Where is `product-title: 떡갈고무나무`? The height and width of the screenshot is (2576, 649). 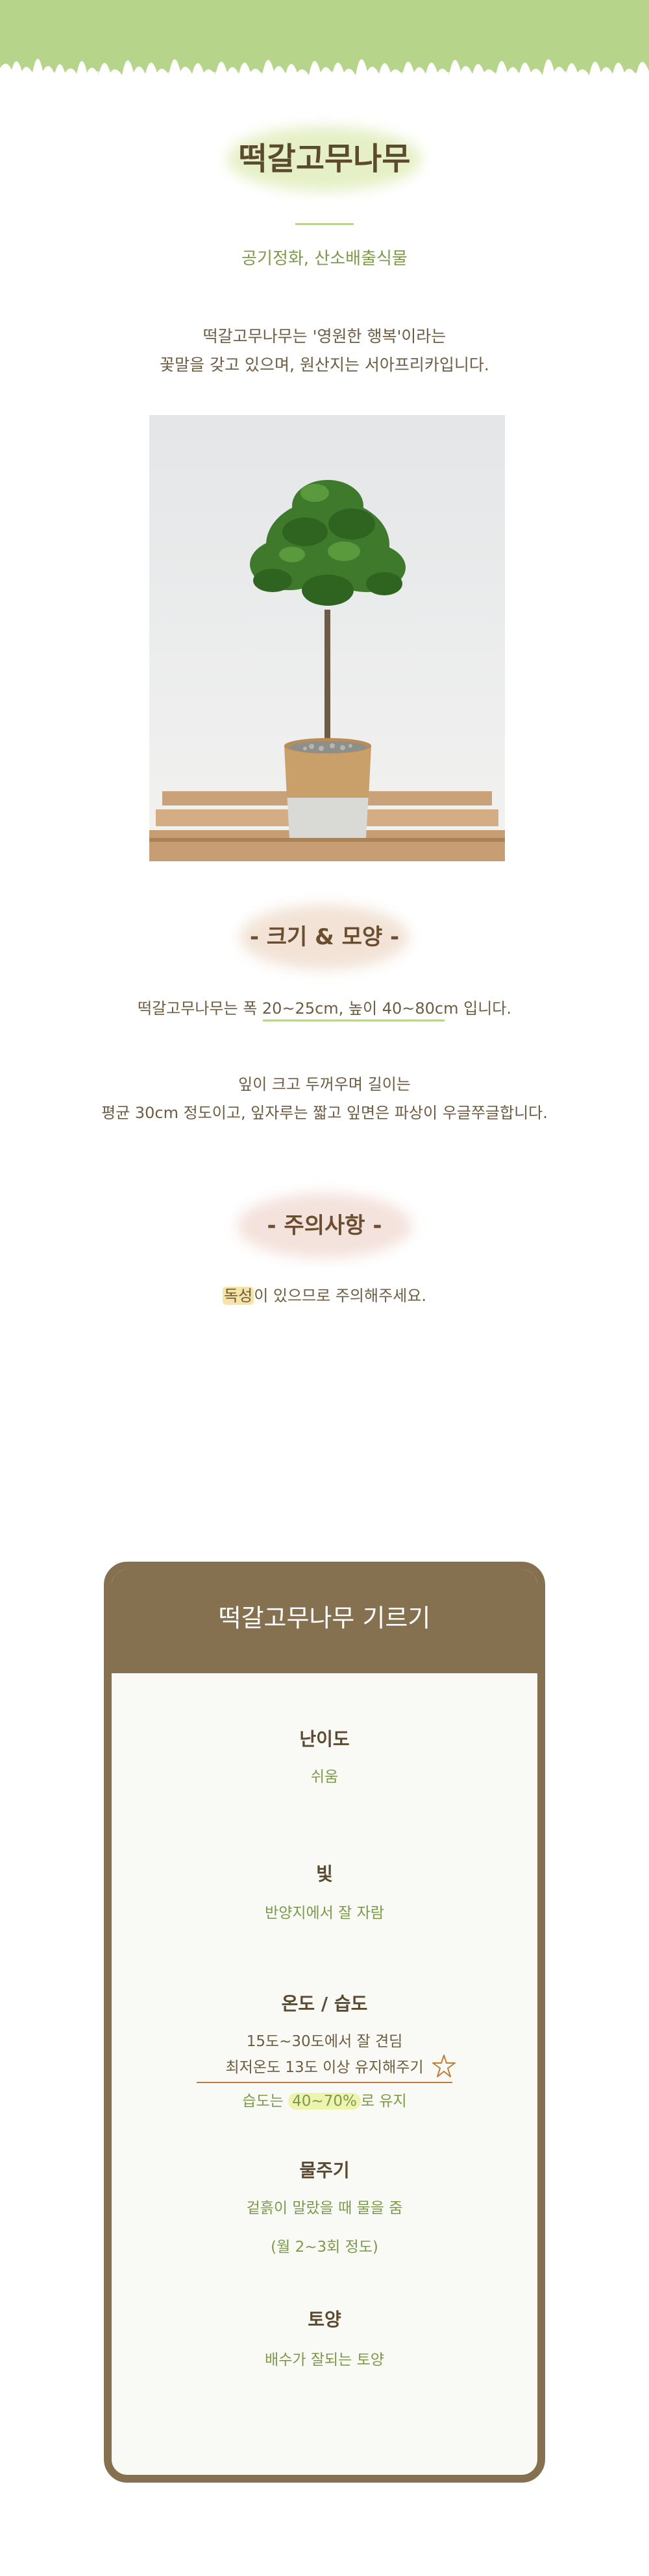
product-title: 떡갈고무나무 is located at coordinates (324, 158).